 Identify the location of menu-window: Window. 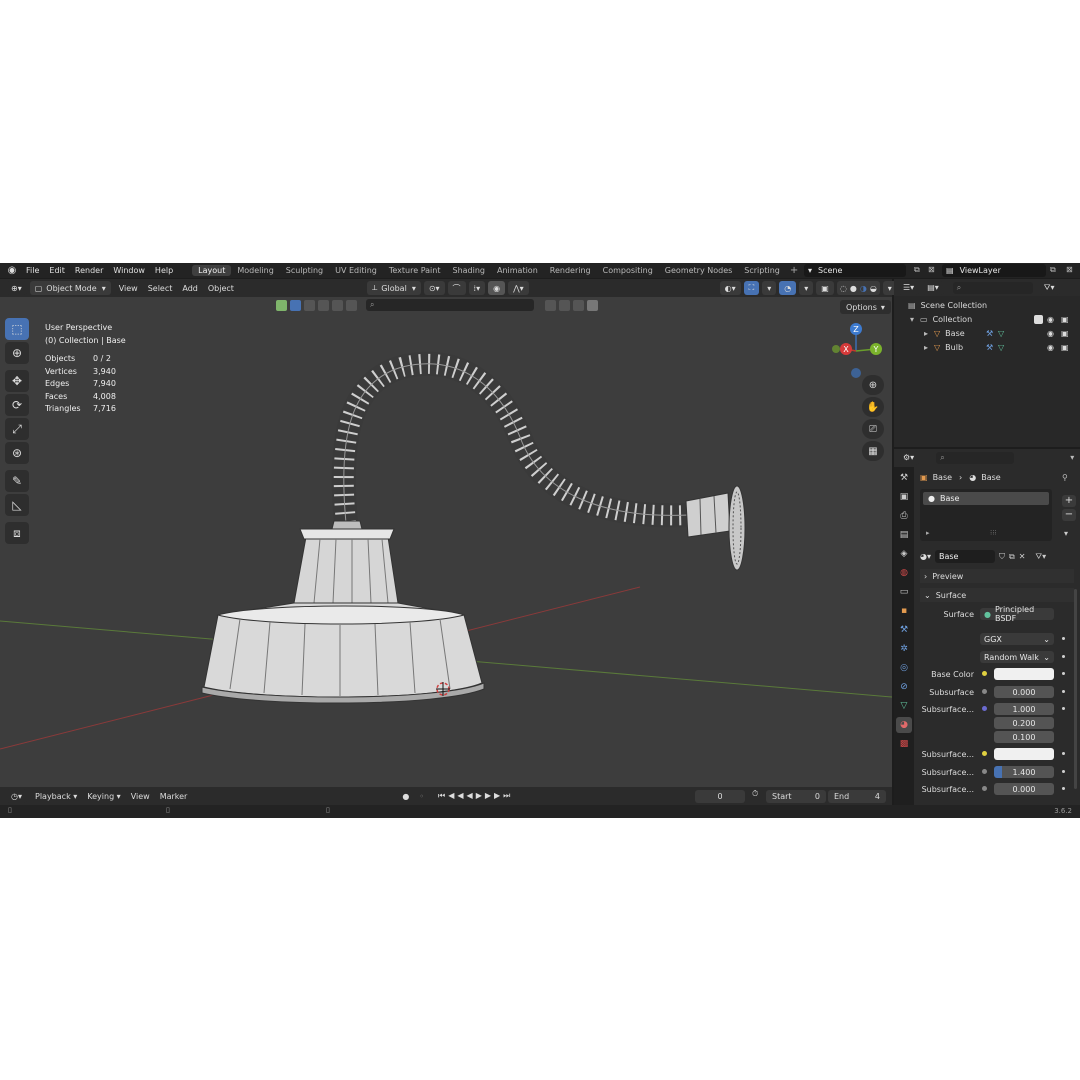
(129, 270).